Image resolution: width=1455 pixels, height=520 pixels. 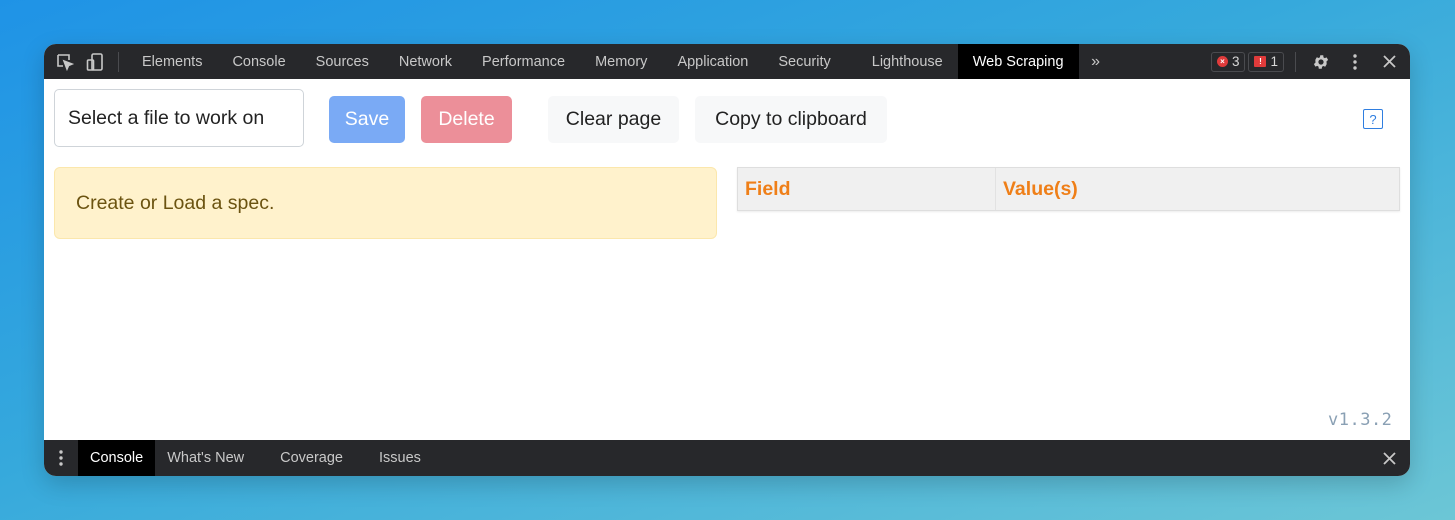 I want to click on drawer-tab-whats-new: What's New, so click(x=208, y=458).